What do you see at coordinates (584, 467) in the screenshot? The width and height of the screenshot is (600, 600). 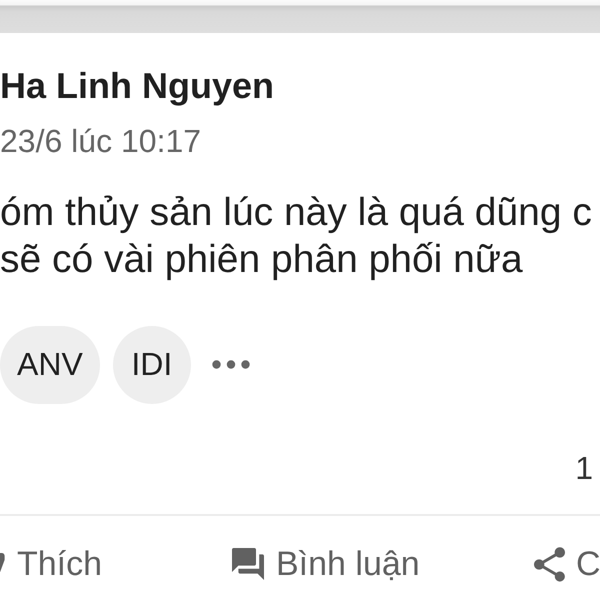 I see `count-label: 1` at bounding box center [584, 467].